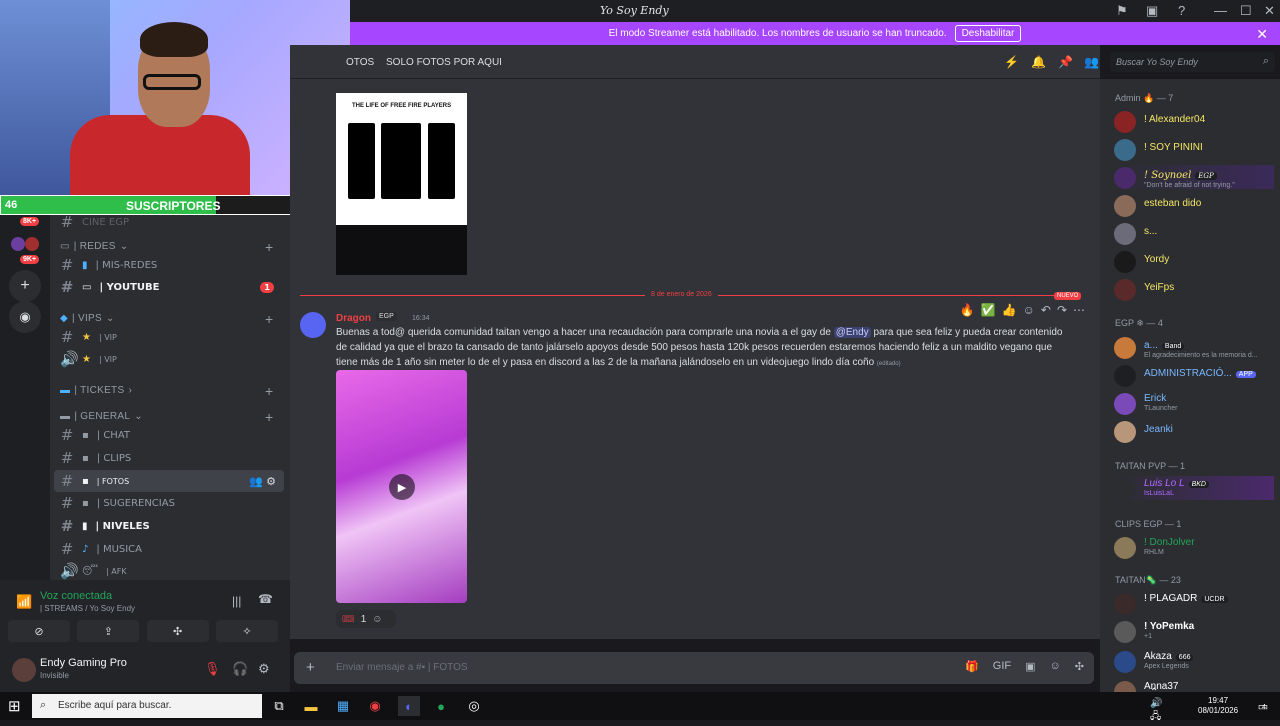 The width and height of the screenshot is (1280, 726). Describe the element at coordinates (1220, 10) in the screenshot. I see `minimize-button: —` at that location.